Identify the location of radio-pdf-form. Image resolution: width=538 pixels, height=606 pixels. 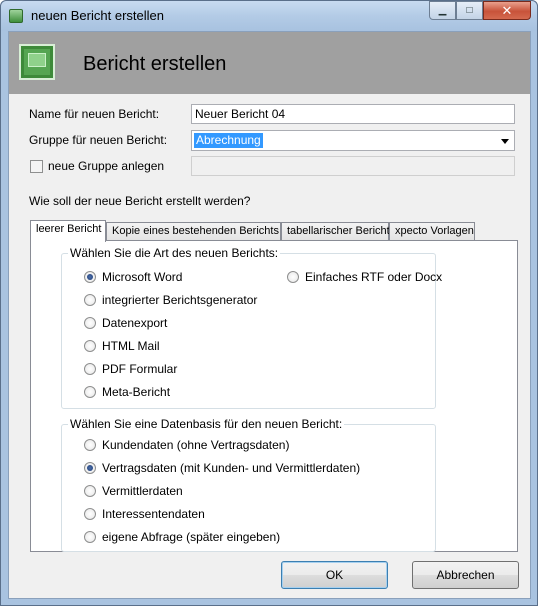
(90, 369).